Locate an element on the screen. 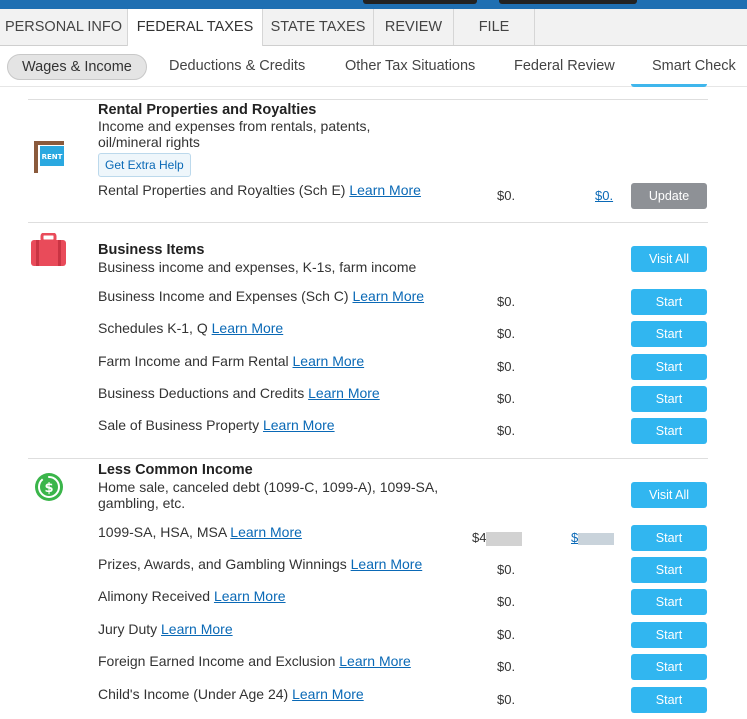 The height and width of the screenshot is (719, 747). rent-sign-icon: RENT is located at coordinates (49, 157).